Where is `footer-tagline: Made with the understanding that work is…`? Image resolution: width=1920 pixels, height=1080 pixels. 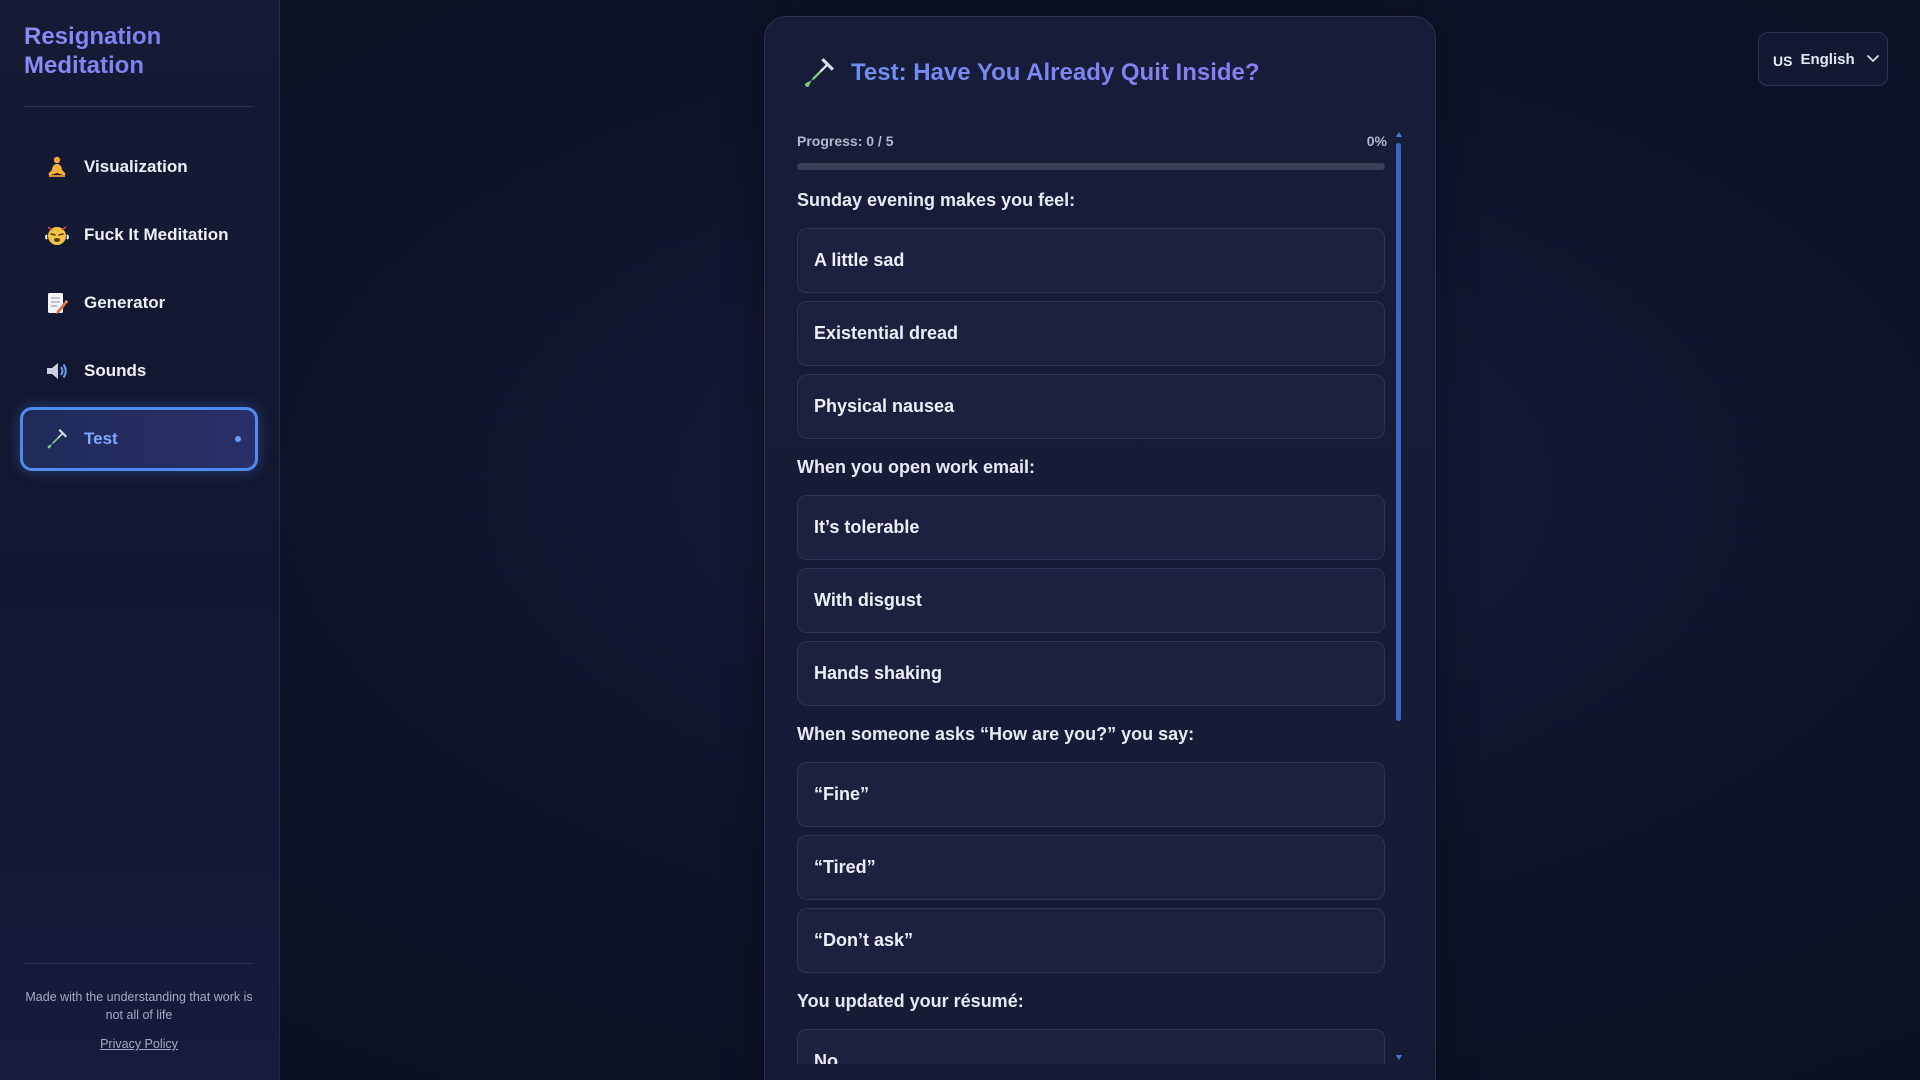 footer-tagline: Made with the understanding that work is… is located at coordinates (139, 1006).